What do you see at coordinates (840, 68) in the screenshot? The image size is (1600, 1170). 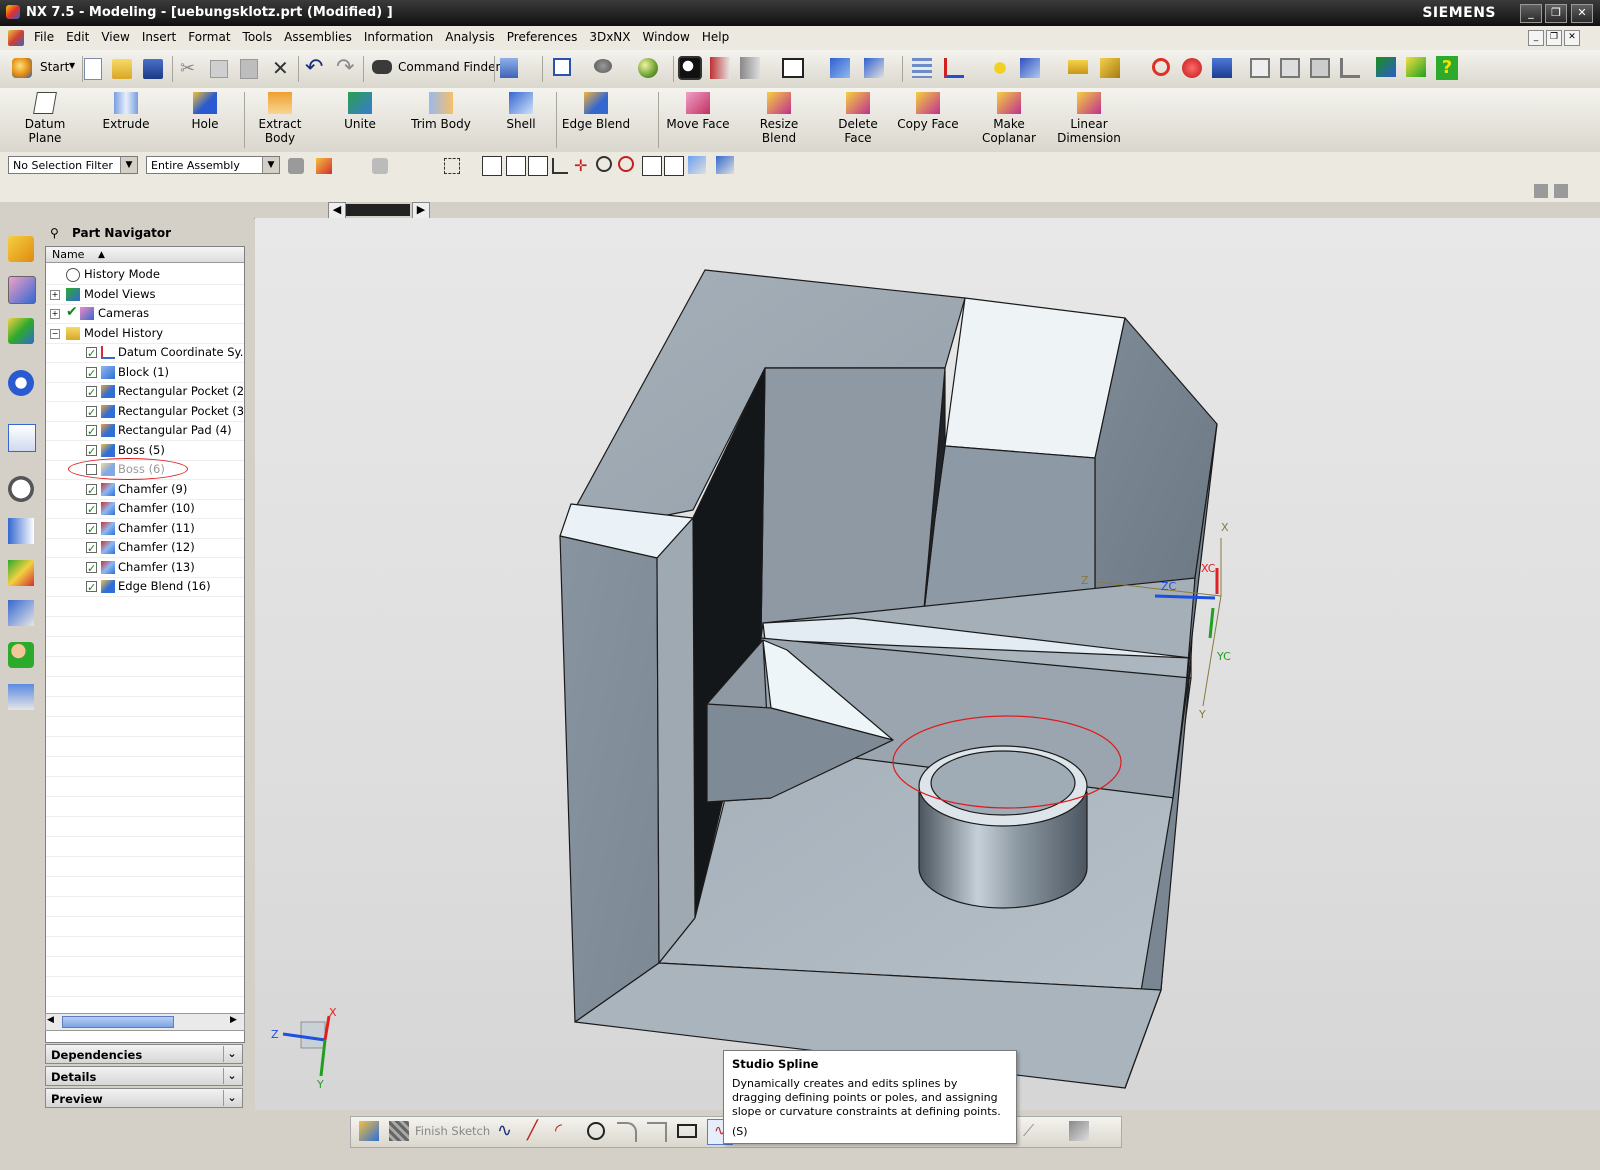 I see `orient-view-icon` at bounding box center [840, 68].